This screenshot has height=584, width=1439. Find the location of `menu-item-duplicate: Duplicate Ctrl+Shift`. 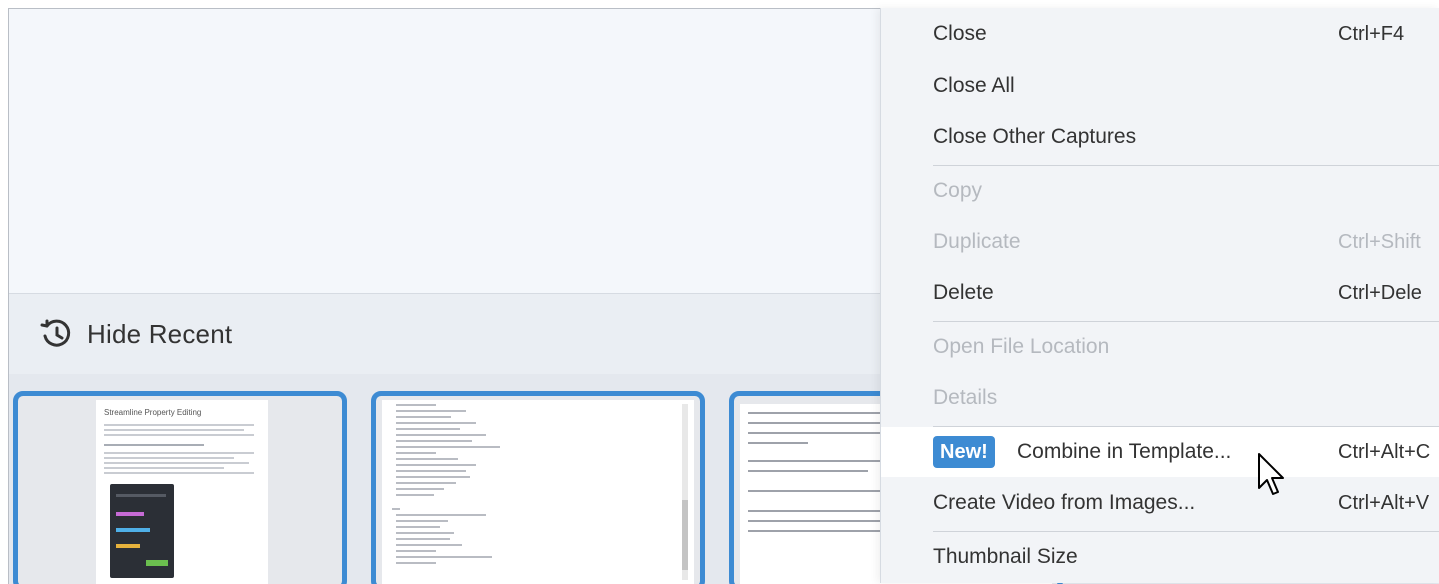

menu-item-duplicate: Duplicate Ctrl+Shift is located at coordinates (1160, 242).